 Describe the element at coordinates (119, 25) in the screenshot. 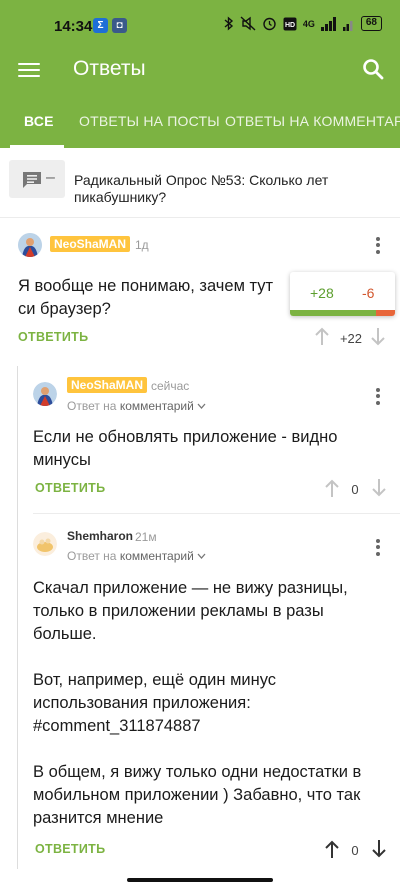

I see `notification-icon: ◘` at that location.